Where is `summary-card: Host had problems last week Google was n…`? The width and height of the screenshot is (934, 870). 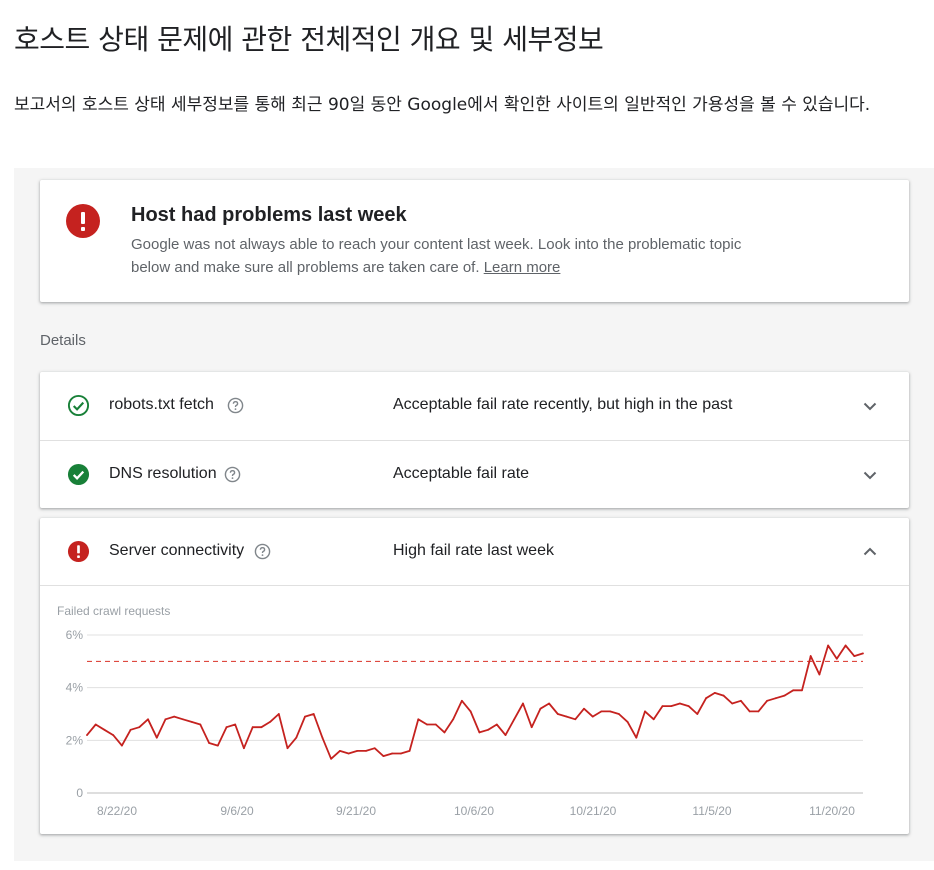
summary-card: Host had problems last week Google was n… is located at coordinates (474, 241).